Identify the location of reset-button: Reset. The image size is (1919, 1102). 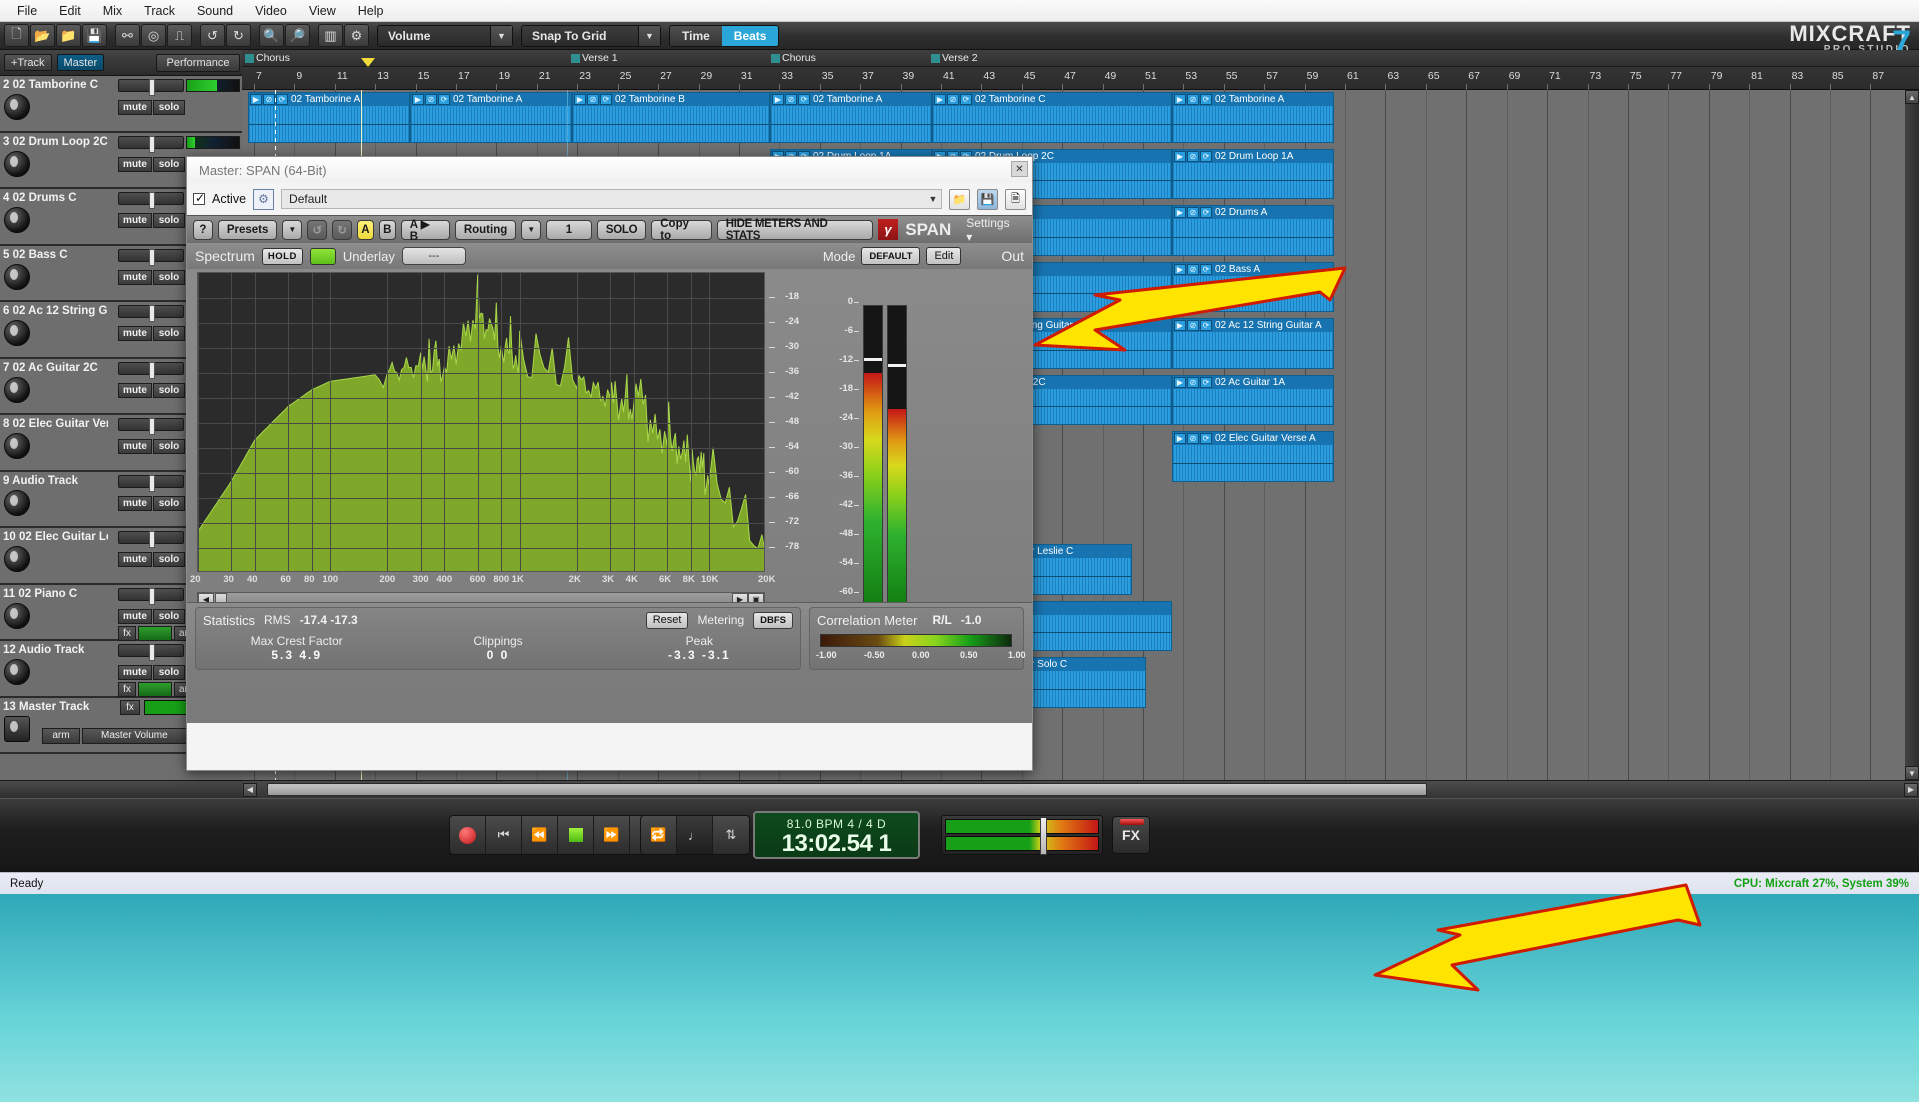
(667, 620).